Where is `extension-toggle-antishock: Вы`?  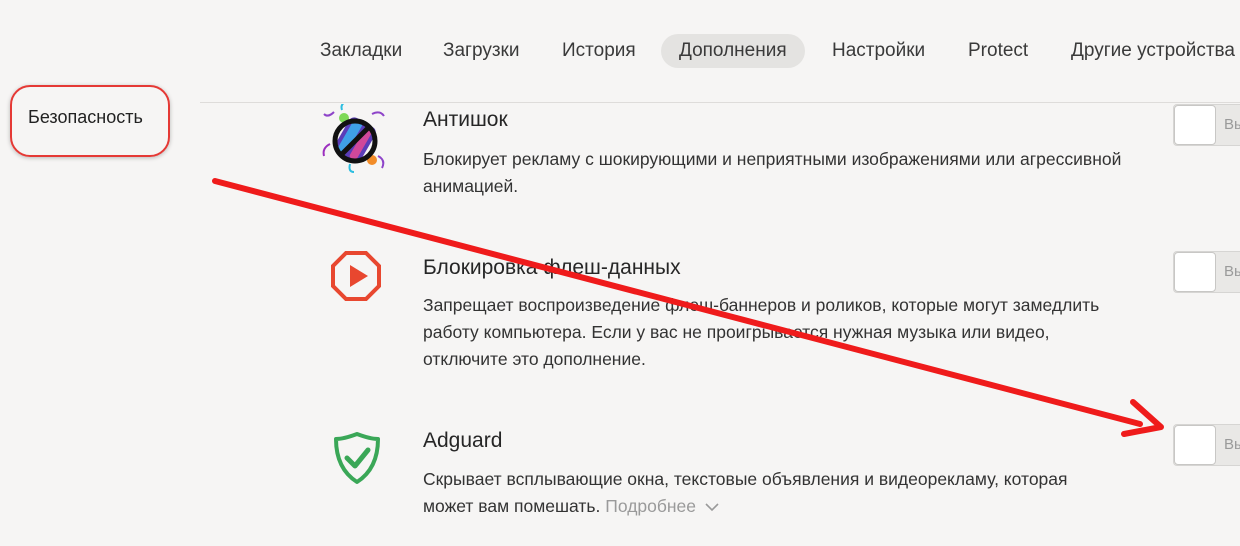
extension-toggle-antishock: Вы is located at coordinates (1206, 125).